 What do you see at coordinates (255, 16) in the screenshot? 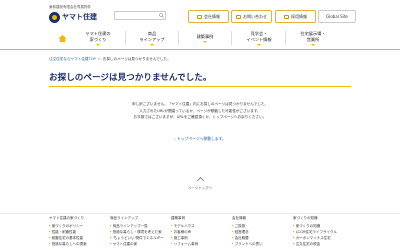
I see `contact-label: お問い合わせ` at bounding box center [255, 16].